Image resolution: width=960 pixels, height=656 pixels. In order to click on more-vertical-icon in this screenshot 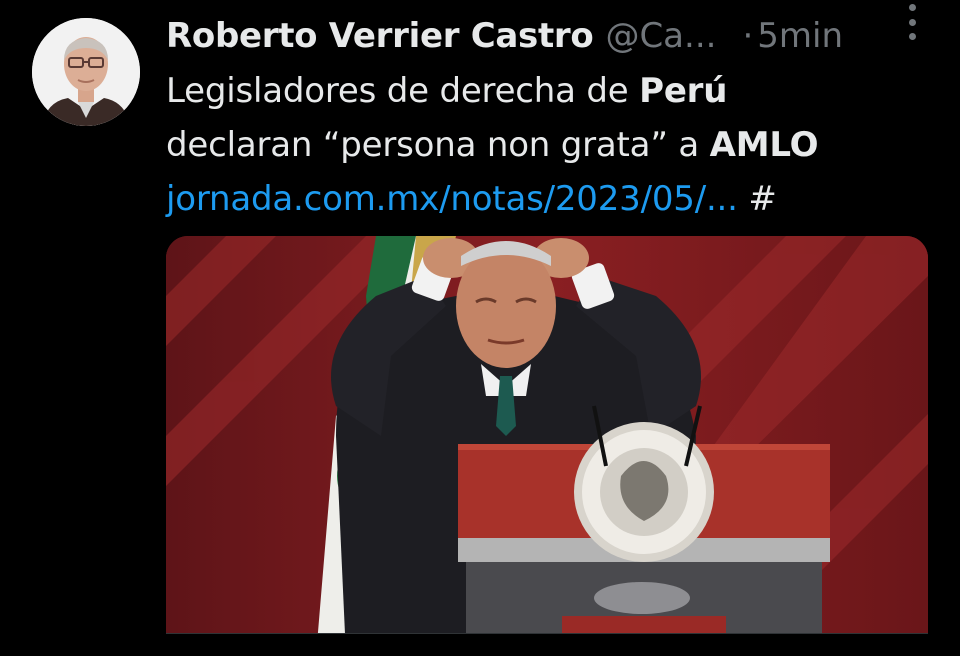, I will do `click(912, 22)`.